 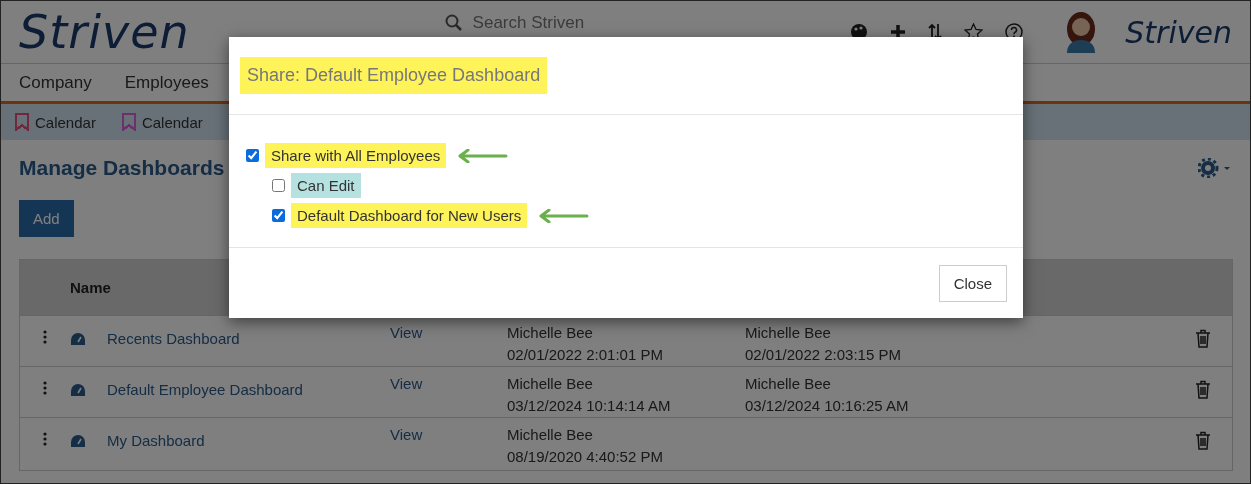 What do you see at coordinates (898, 32) in the screenshot?
I see `plus-icon` at bounding box center [898, 32].